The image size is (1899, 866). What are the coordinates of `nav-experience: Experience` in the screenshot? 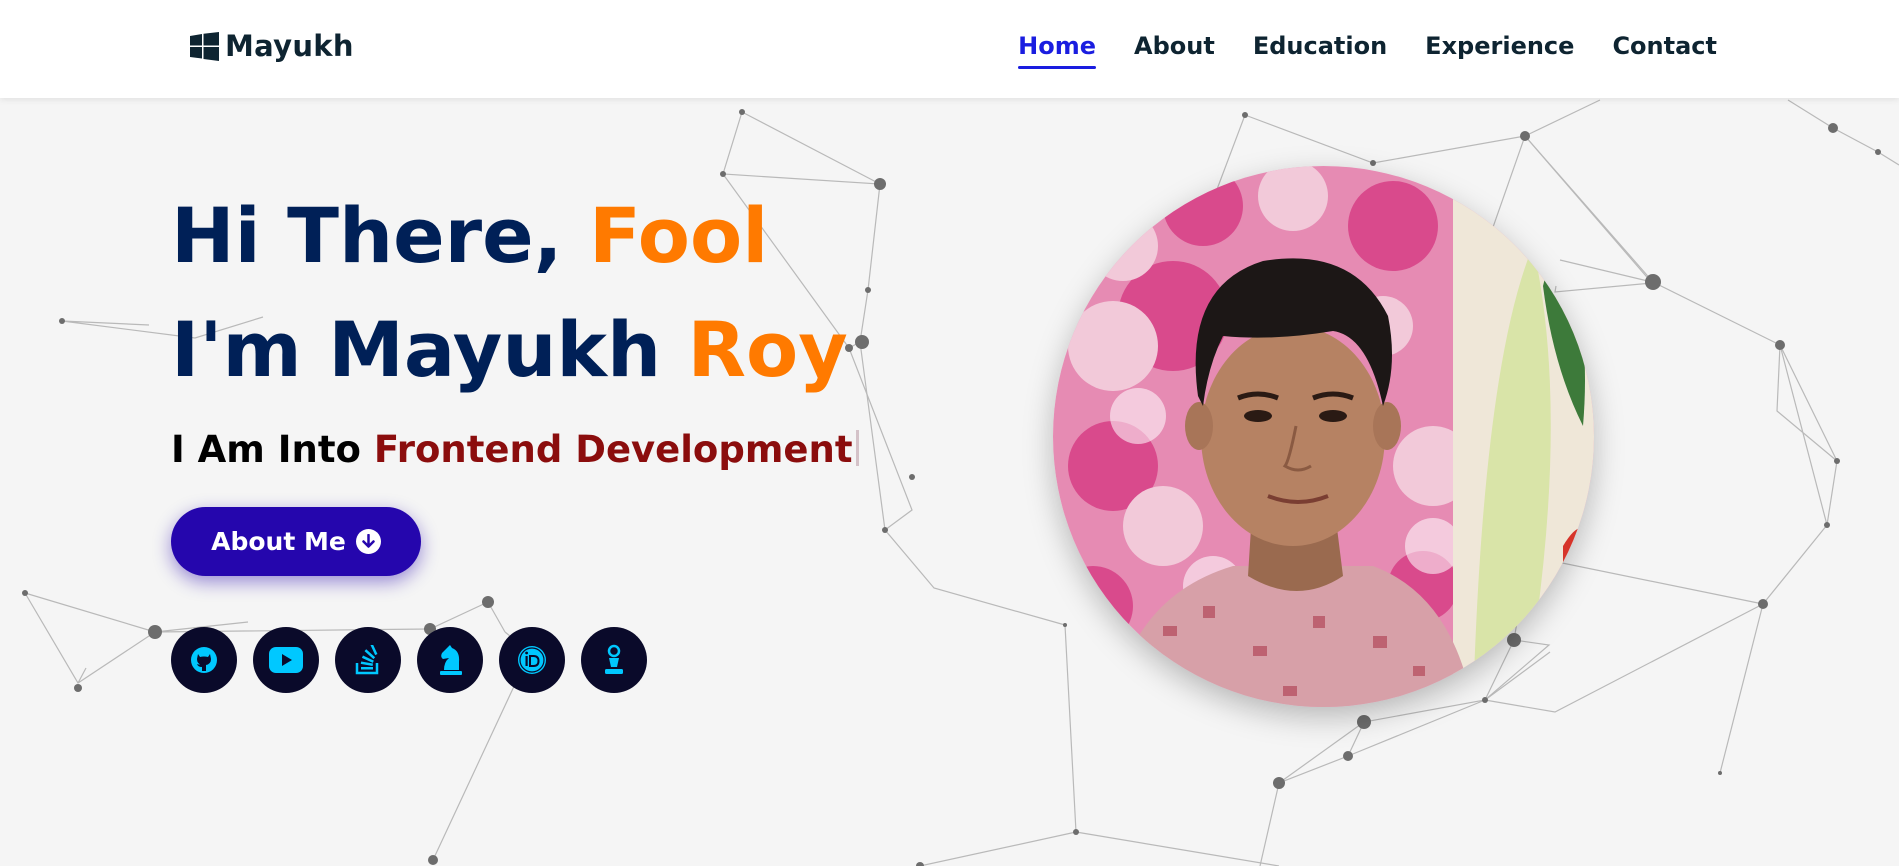 It's located at (1499, 49).